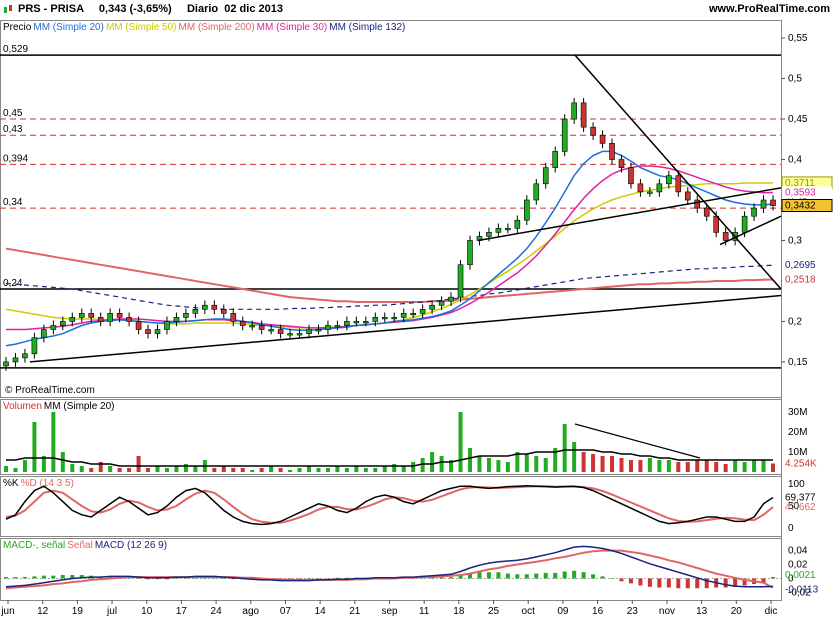 The width and height of the screenshot is (835, 620). I want to click on level-label: 0,45, so click(13, 113).